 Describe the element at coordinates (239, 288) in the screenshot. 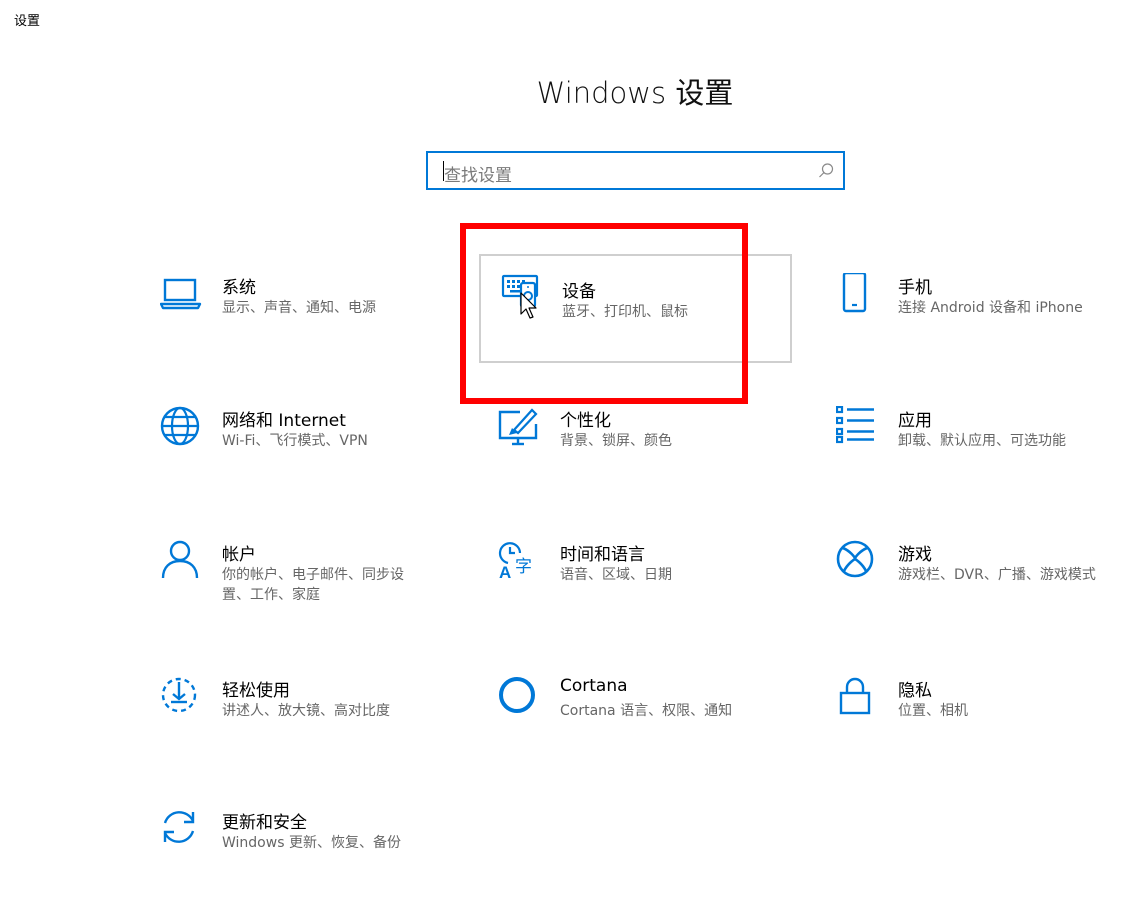

I see `tile-system-title: 系统` at that location.